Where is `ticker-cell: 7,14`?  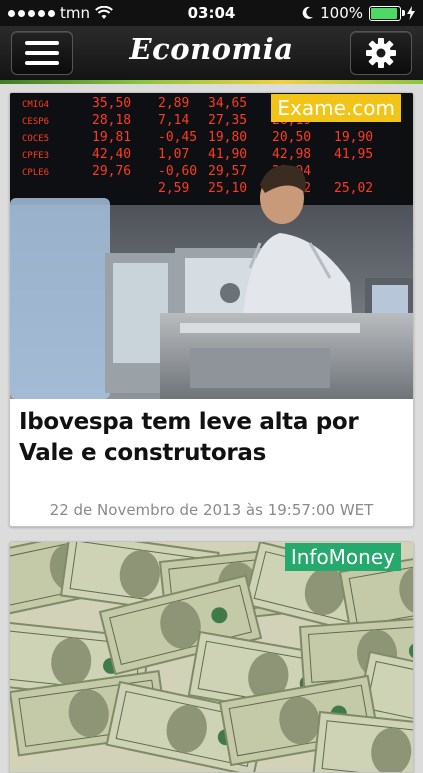
ticker-cell: 7,14 is located at coordinates (173, 120).